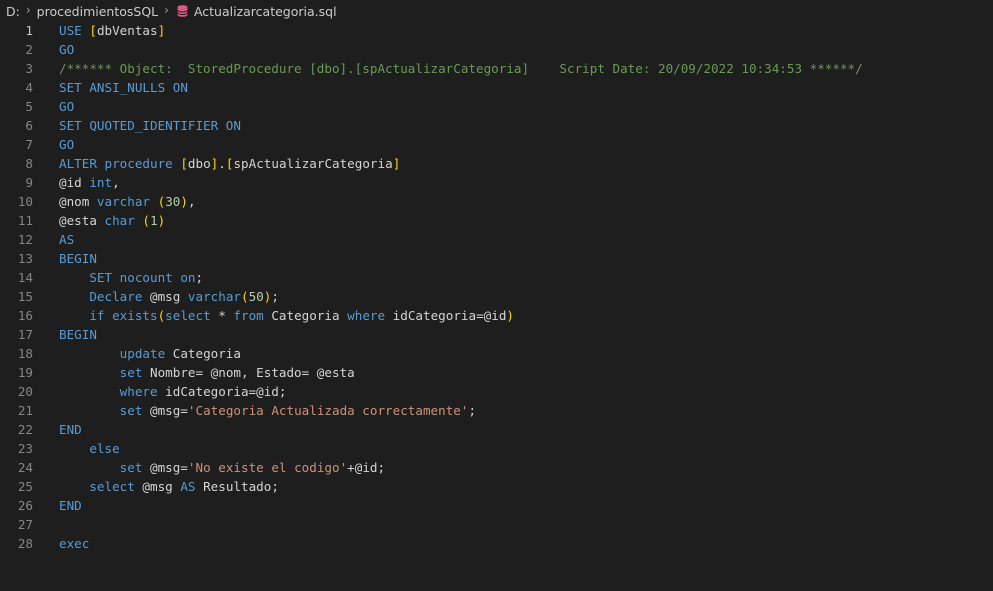 The image size is (993, 591). What do you see at coordinates (78, 201) in the screenshot?
I see `code-token: @nom` at bounding box center [78, 201].